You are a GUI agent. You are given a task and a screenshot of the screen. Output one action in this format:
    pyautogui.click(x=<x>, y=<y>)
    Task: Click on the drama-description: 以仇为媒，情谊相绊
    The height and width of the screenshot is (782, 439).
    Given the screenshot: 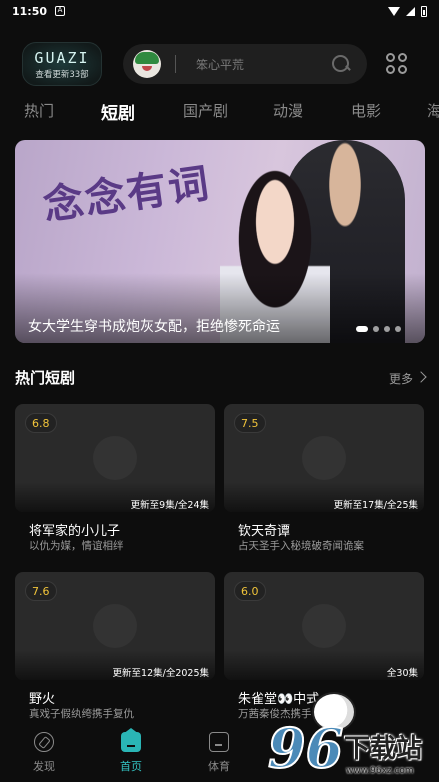 What is the action you would take?
    pyautogui.click(x=76, y=546)
    